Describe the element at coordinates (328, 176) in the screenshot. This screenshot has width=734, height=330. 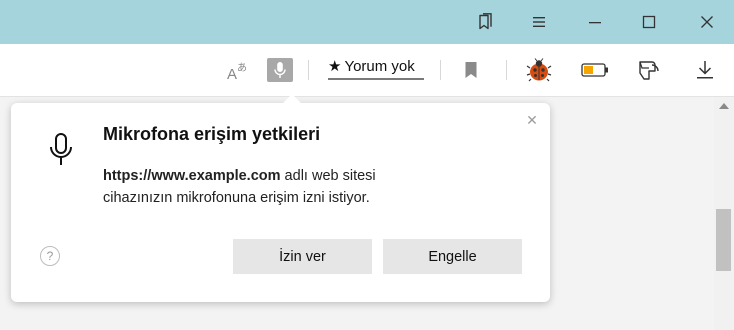
I see `message-text-line1: adlı web sitesi` at that location.